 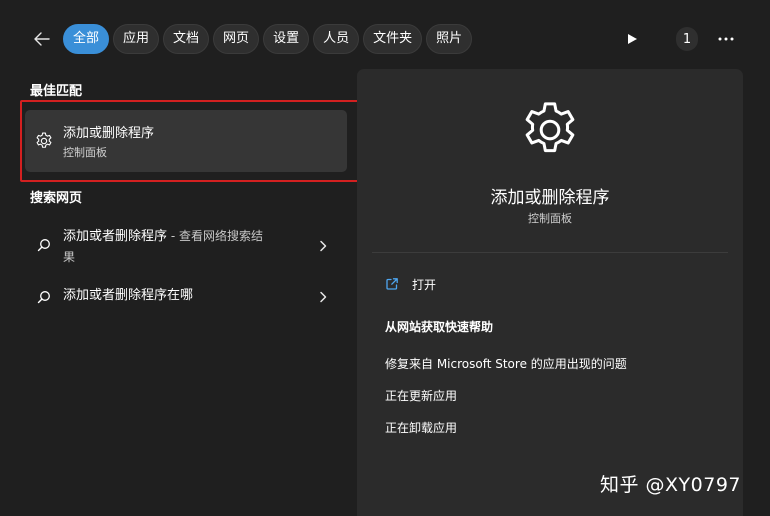 What do you see at coordinates (136, 39) in the screenshot?
I see `tab-apps: 应用` at bounding box center [136, 39].